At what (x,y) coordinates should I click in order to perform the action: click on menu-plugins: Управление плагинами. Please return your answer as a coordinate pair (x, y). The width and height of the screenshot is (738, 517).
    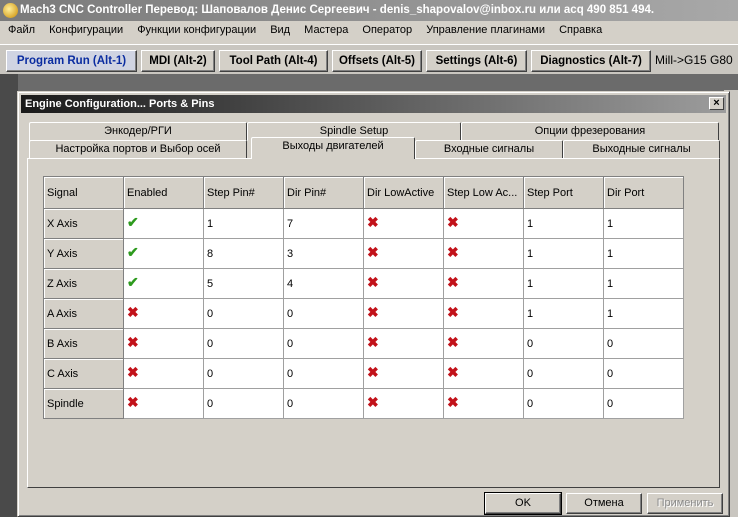
    Looking at the image, I should click on (485, 30).